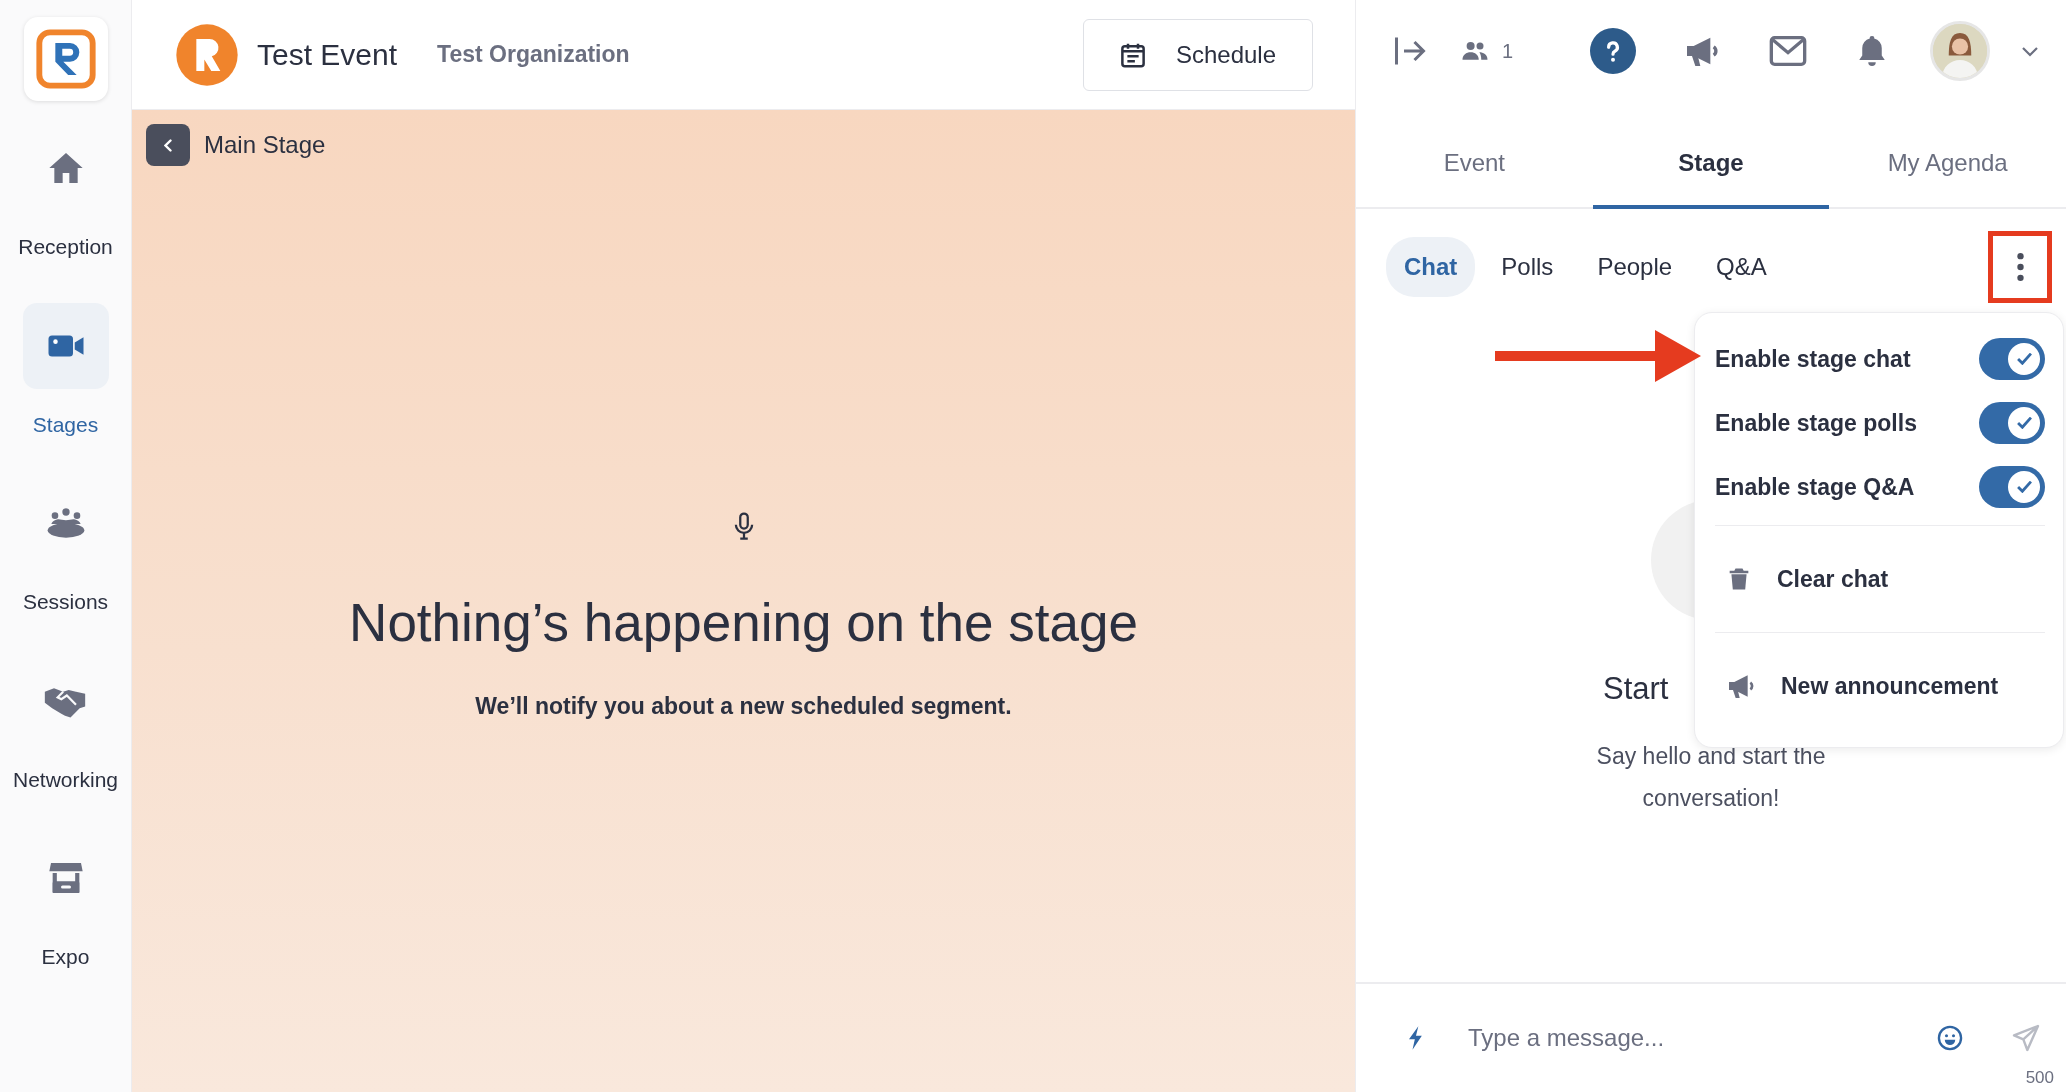 The image size is (2066, 1092). Describe the element at coordinates (1947, 155) in the screenshot. I see `panel-tab: My Agenda` at that location.